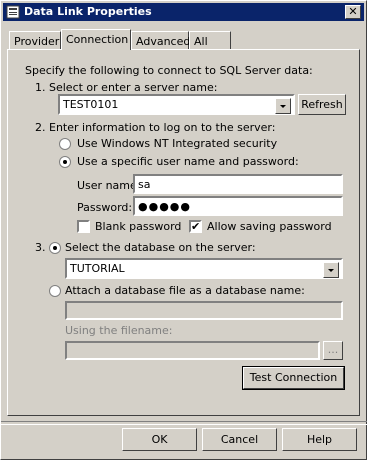  What do you see at coordinates (204, 310) in the screenshot?
I see `attach-database-name-input` at bounding box center [204, 310].